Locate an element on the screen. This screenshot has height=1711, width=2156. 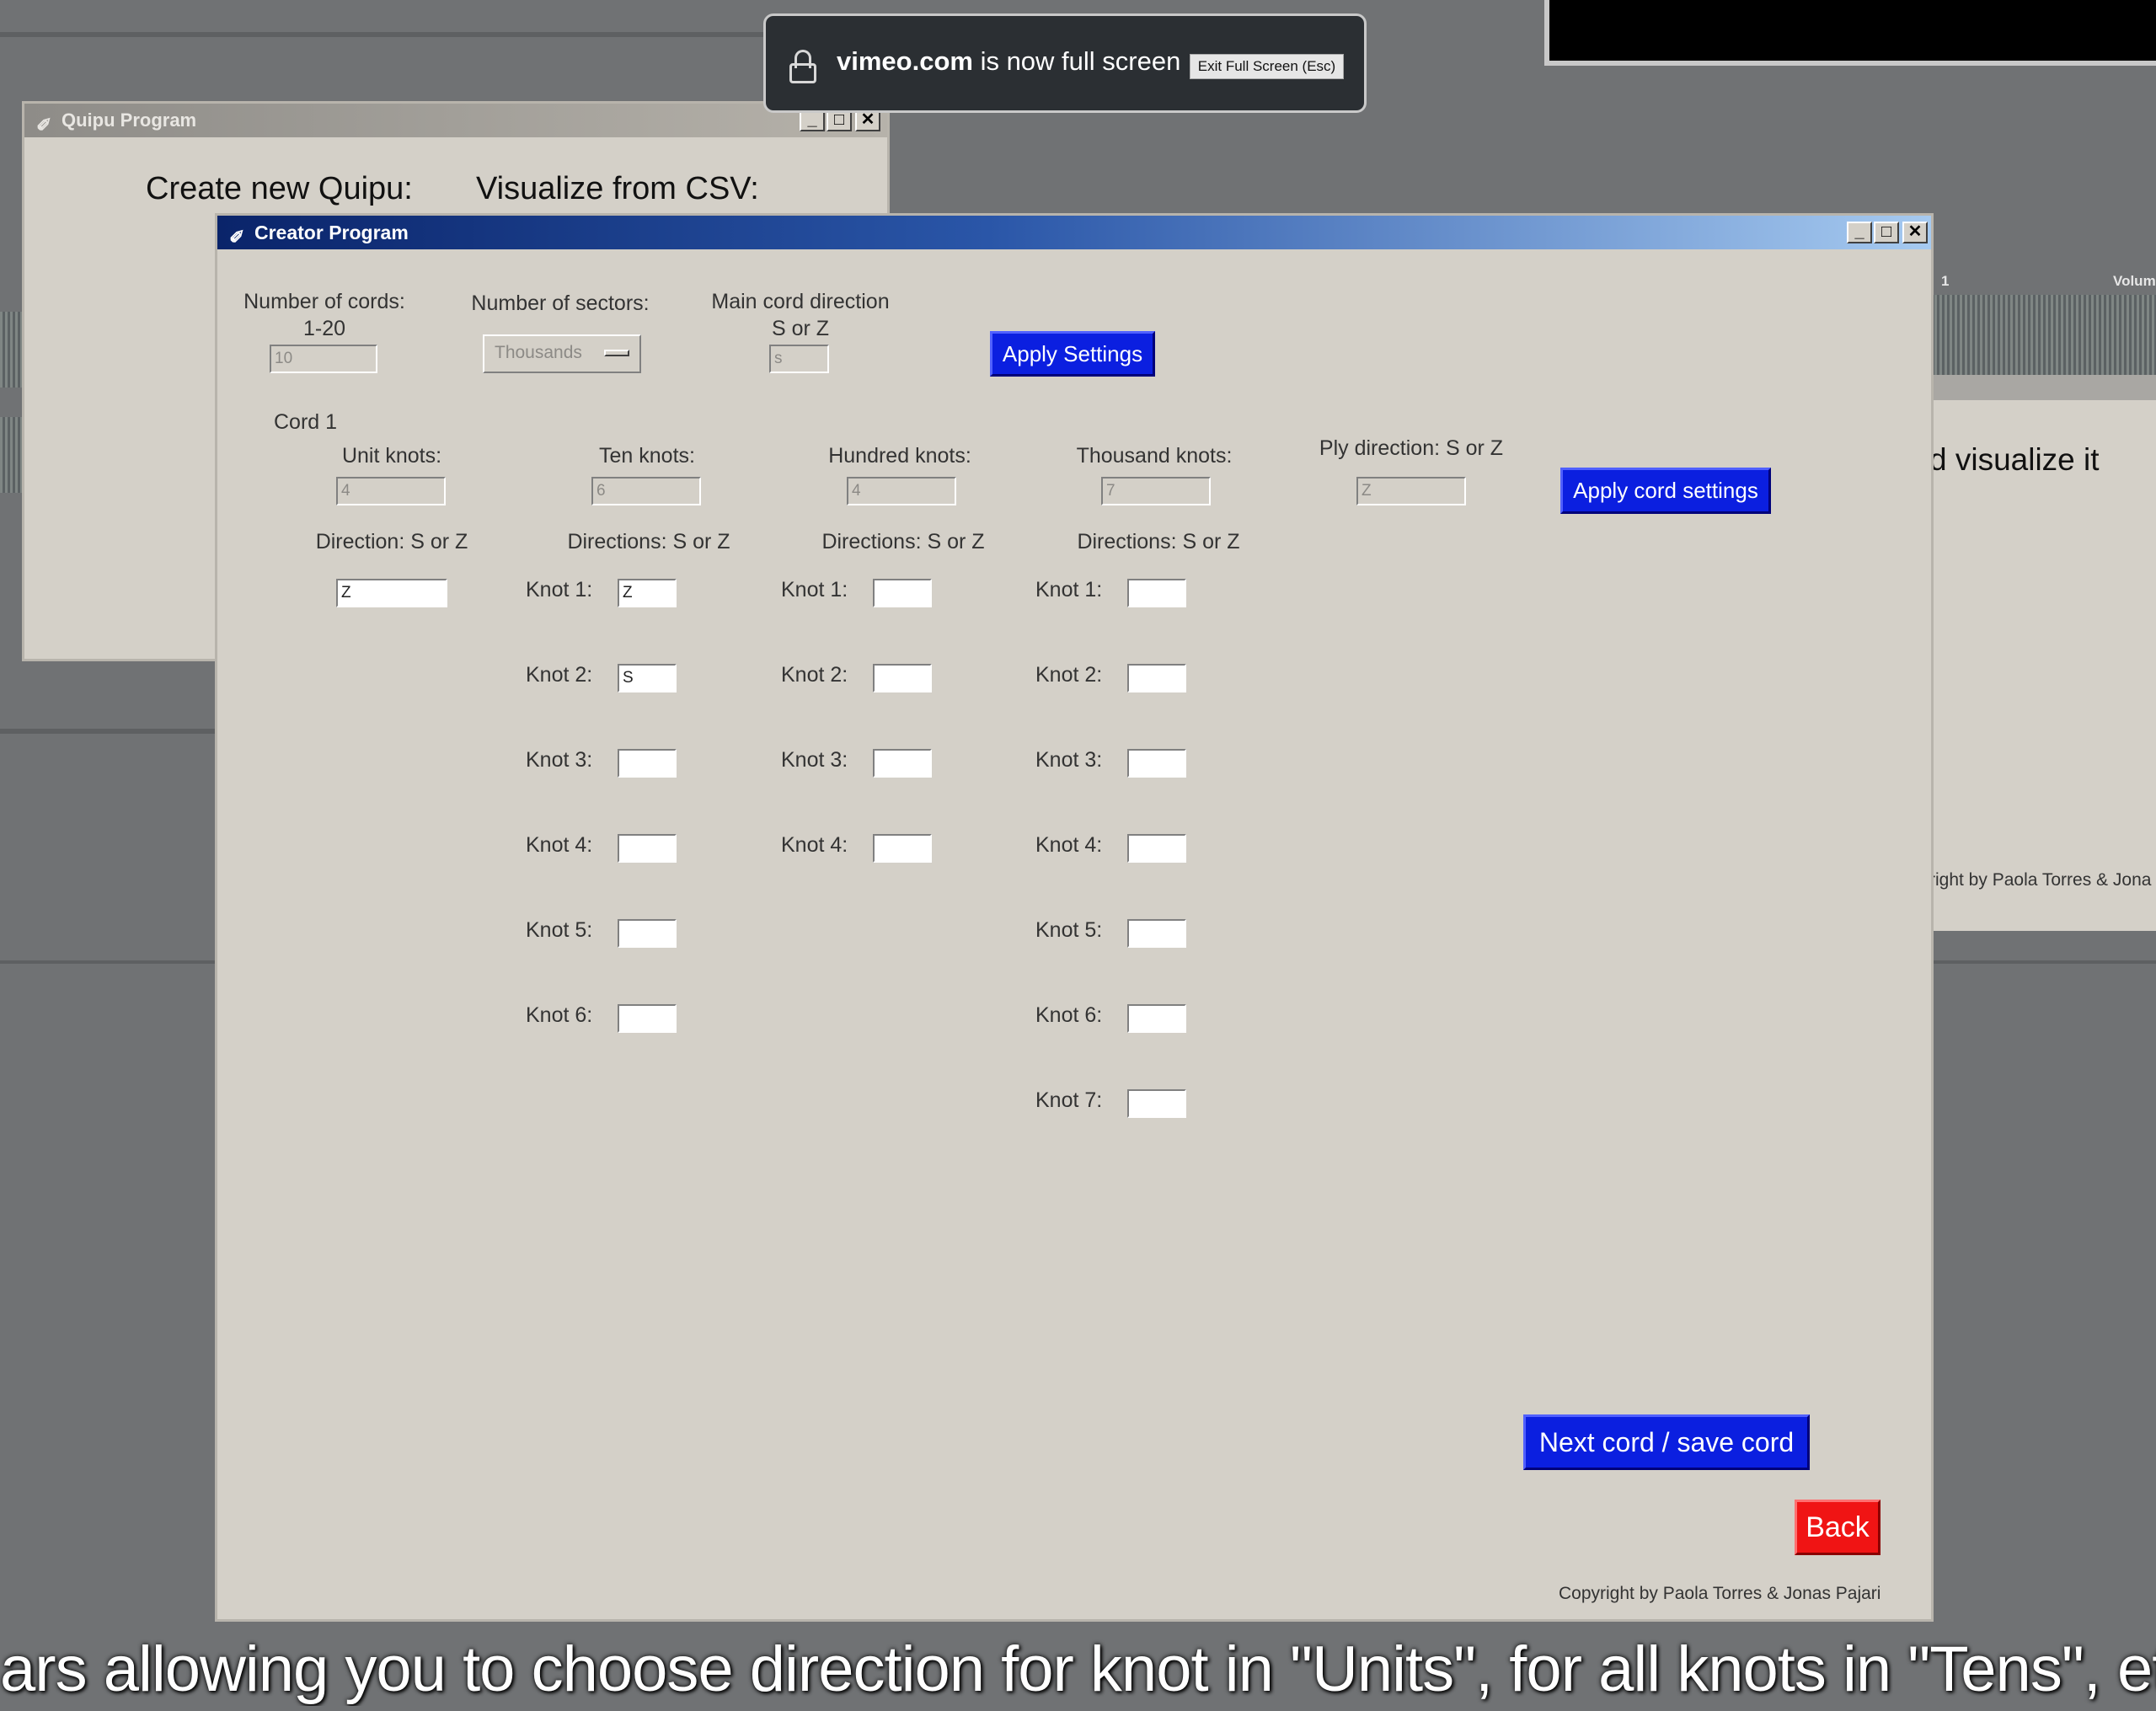
copyright-fragment: right by Paola Torres & Jona is located at coordinates (2040, 880).